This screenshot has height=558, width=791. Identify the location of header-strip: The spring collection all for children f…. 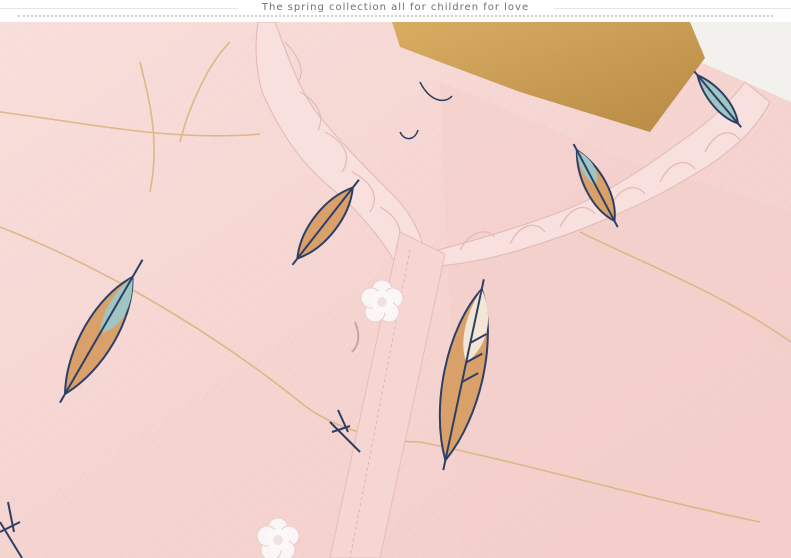
(395, 10).